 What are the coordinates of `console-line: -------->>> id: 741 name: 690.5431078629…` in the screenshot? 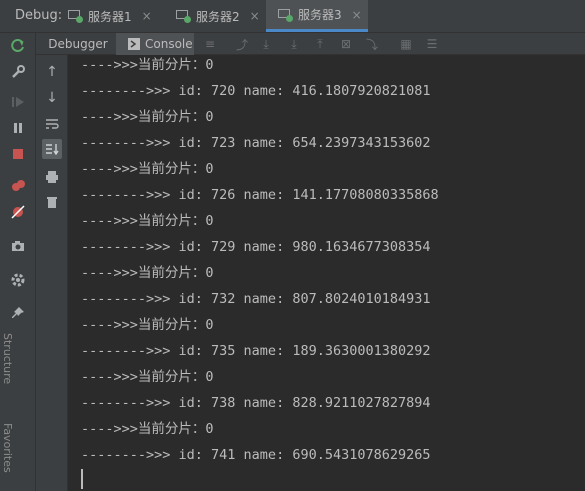 It's located at (256, 455).